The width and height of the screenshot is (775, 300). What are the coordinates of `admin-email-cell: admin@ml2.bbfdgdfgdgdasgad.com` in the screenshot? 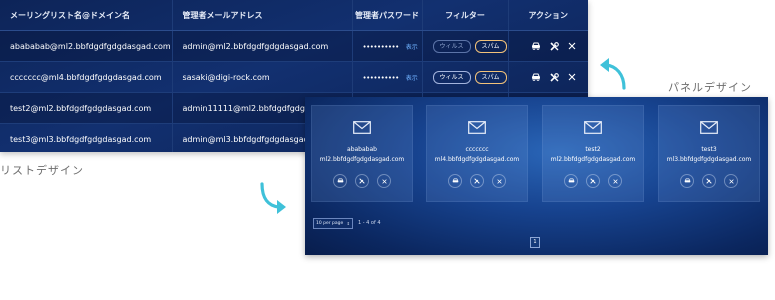 It's located at (262, 46).